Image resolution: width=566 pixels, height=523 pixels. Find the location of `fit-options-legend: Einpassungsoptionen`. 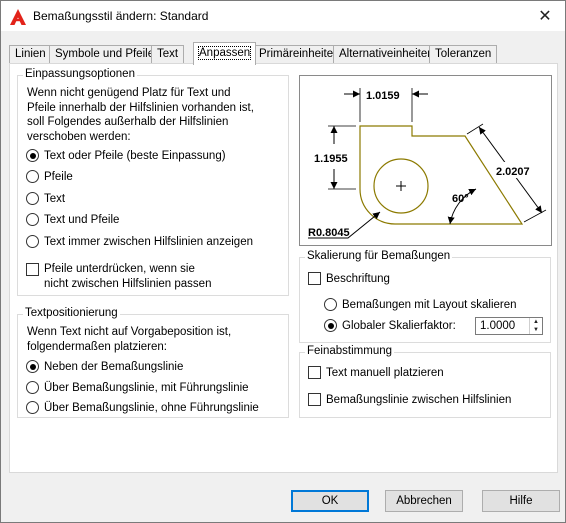

fit-options-legend: Einpassungsoptionen is located at coordinates (80, 74).